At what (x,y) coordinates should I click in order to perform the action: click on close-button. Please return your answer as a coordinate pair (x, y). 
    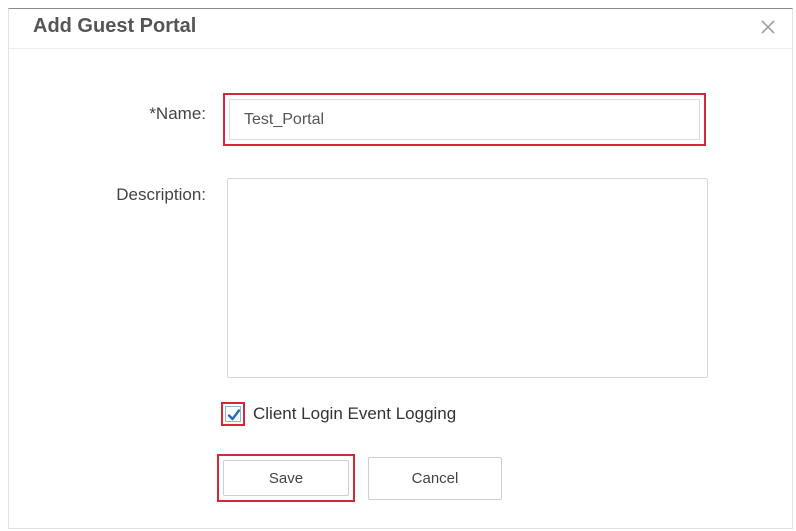
    Looking at the image, I should click on (768, 27).